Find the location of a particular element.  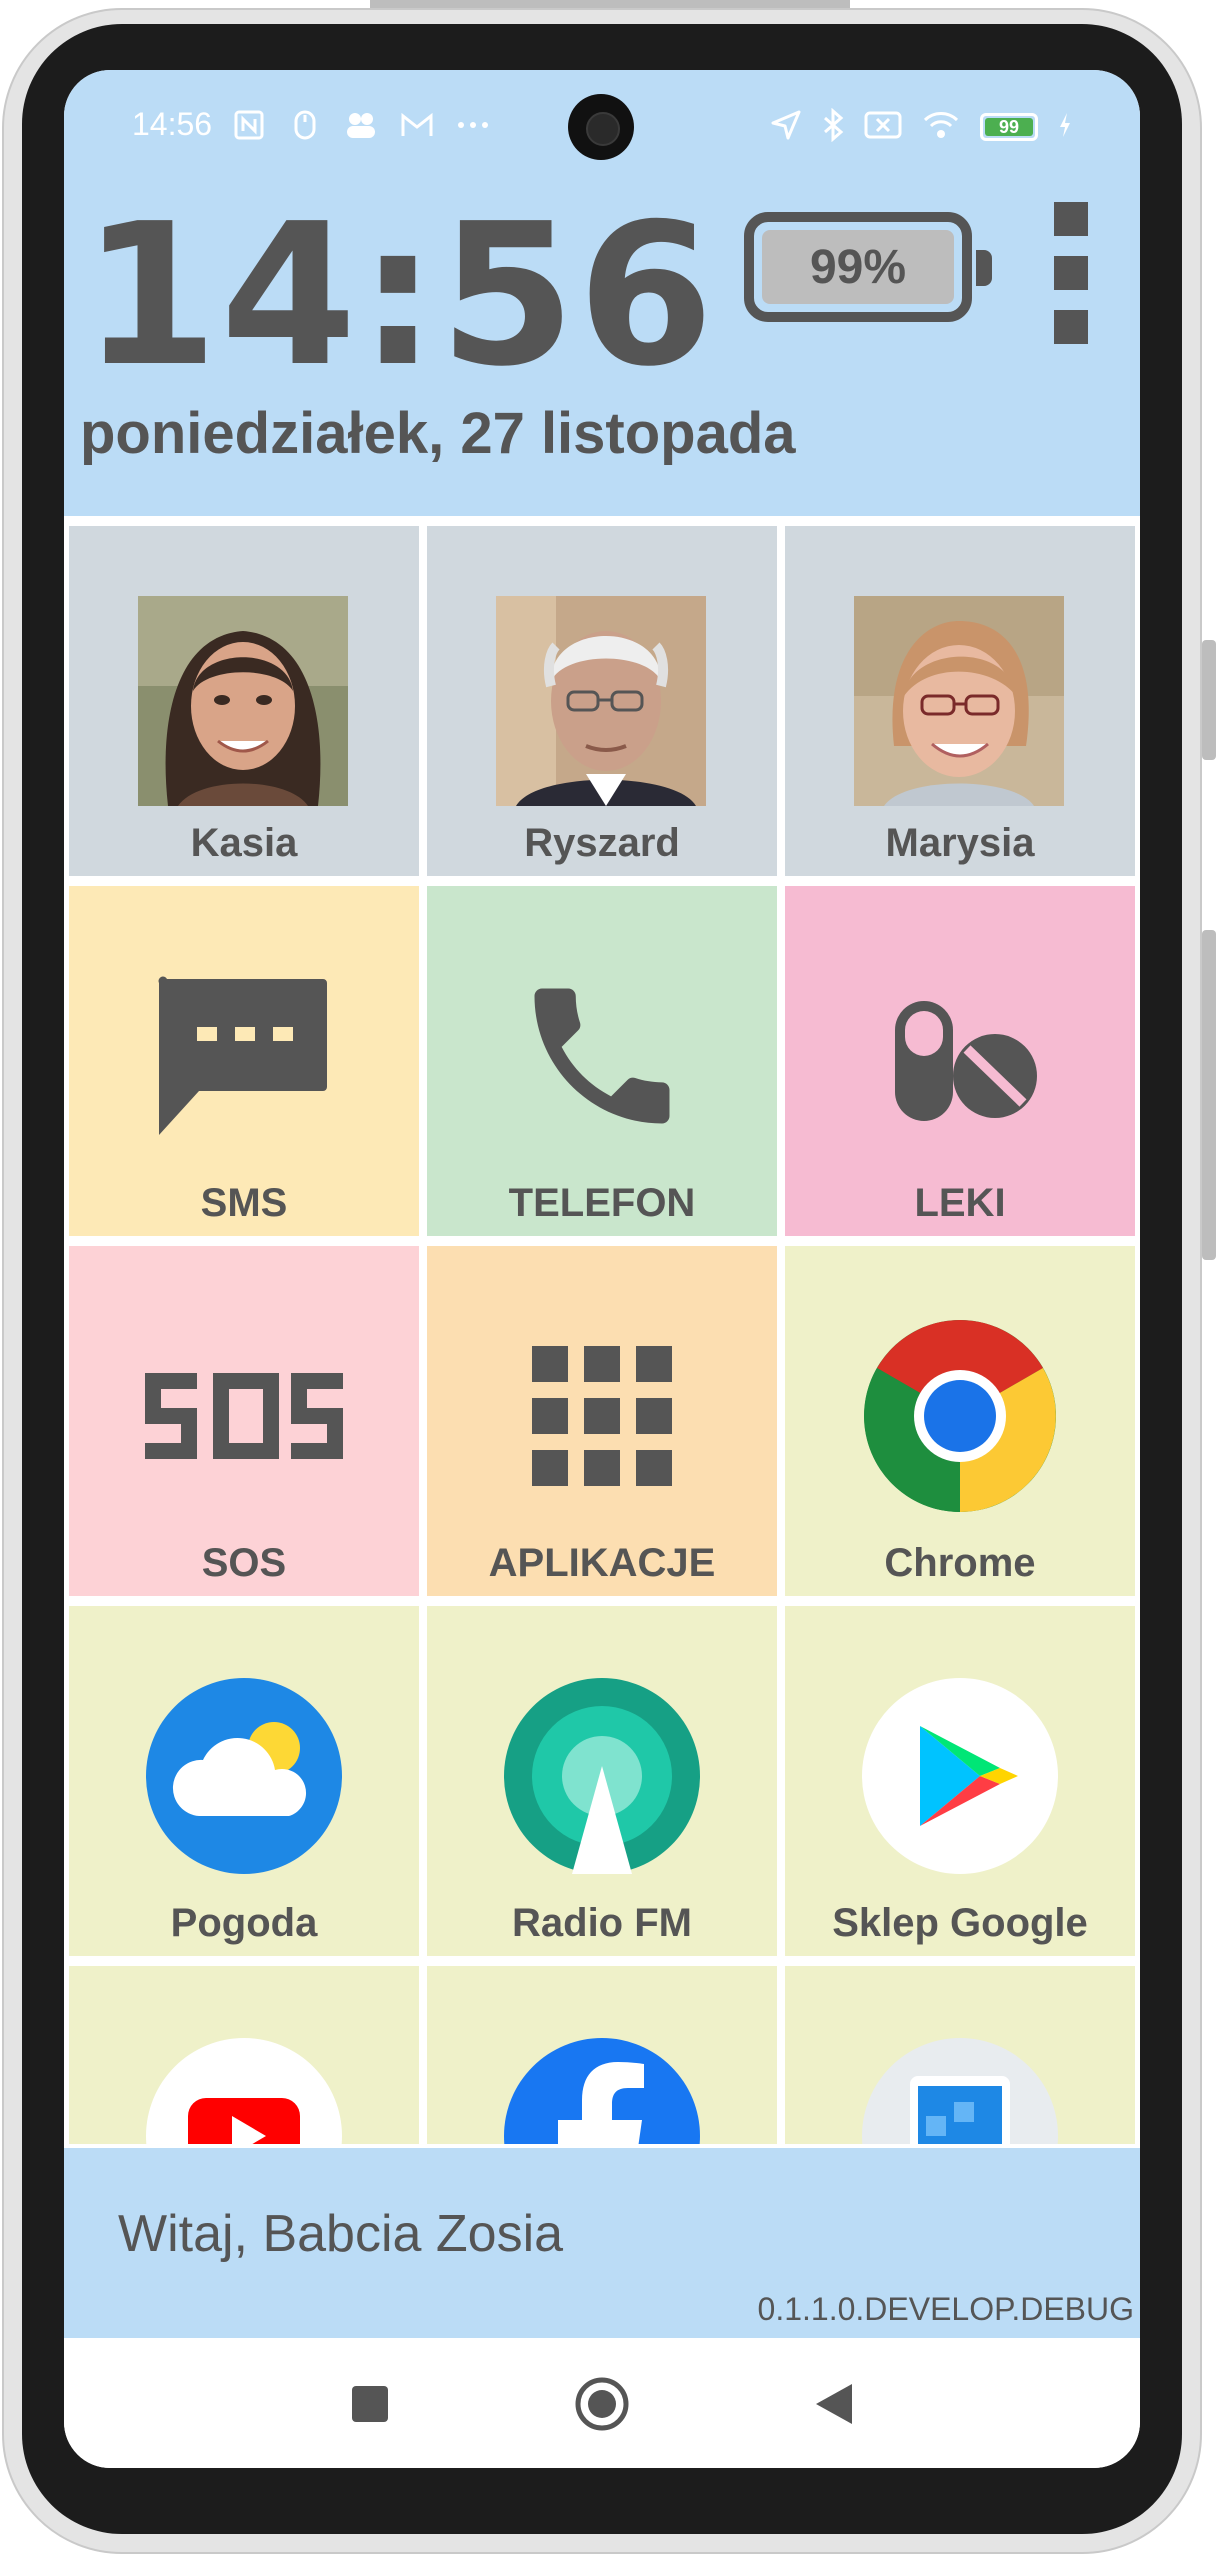

tile-label: TELEFON is located at coordinates (602, 1203).